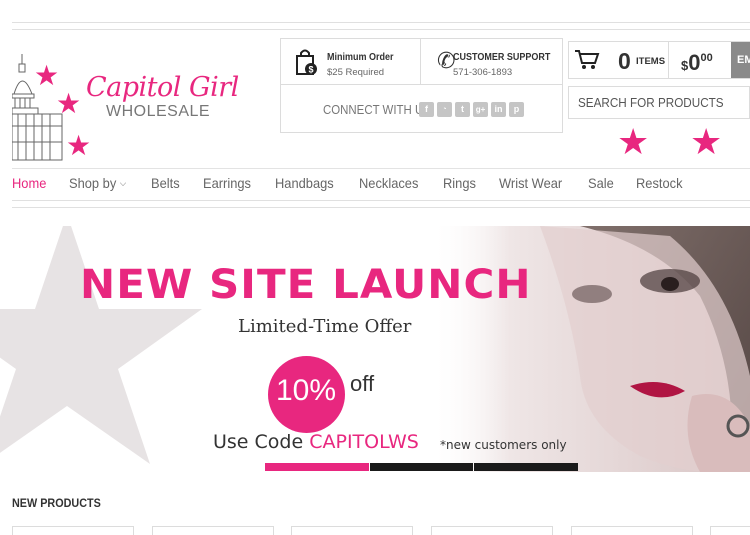  I want to click on new-products-heading: NEW PRODUCTS, so click(56, 503).